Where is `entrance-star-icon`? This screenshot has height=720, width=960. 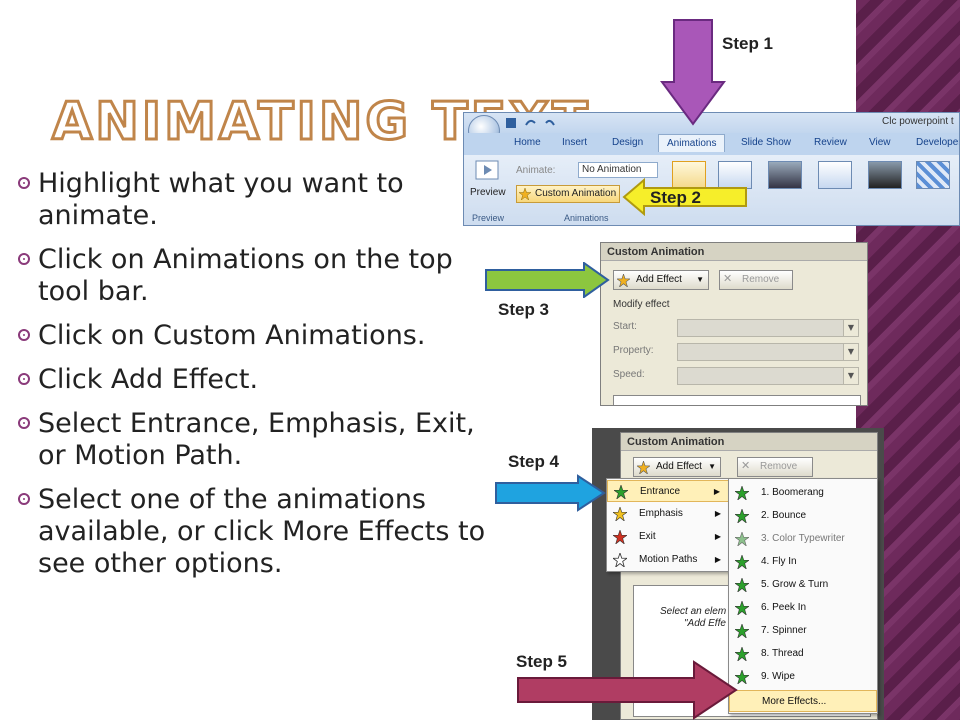
entrance-star-icon is located at coordinates (621, 492).